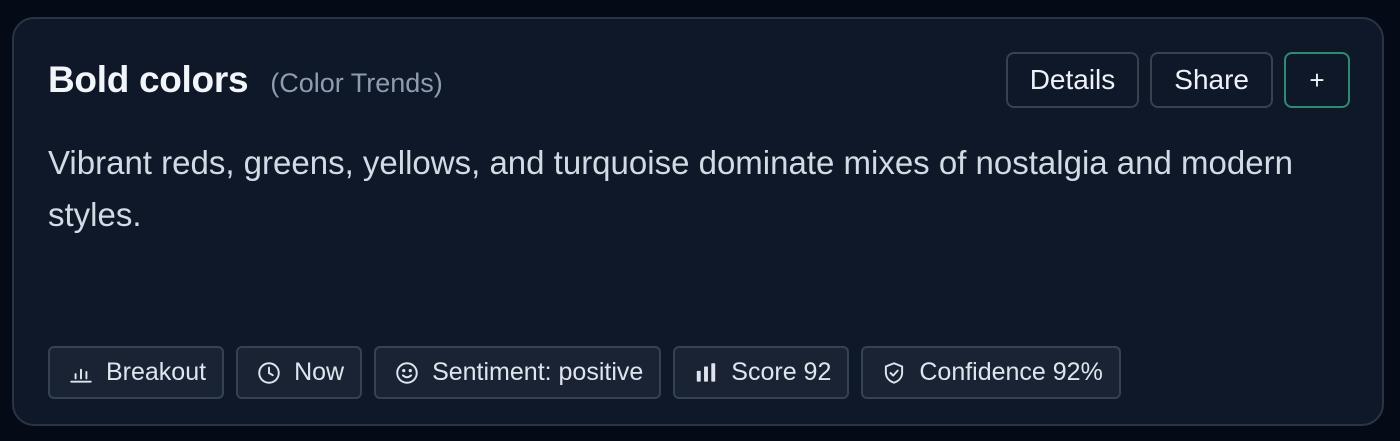  What do you see at coordinates (781, 372) in the screenshot?
I see `chip-label: Score 92` at bounding box center [781, 372].